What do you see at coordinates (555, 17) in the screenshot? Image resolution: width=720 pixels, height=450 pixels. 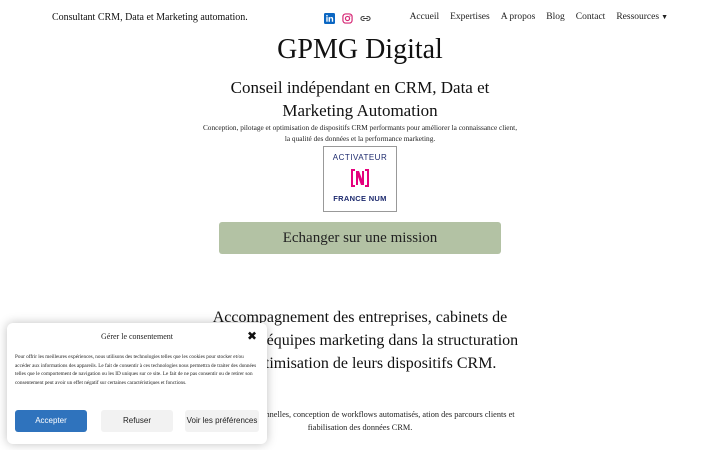 I see `nav-blog: Blog` at bounding box center [555, 17].